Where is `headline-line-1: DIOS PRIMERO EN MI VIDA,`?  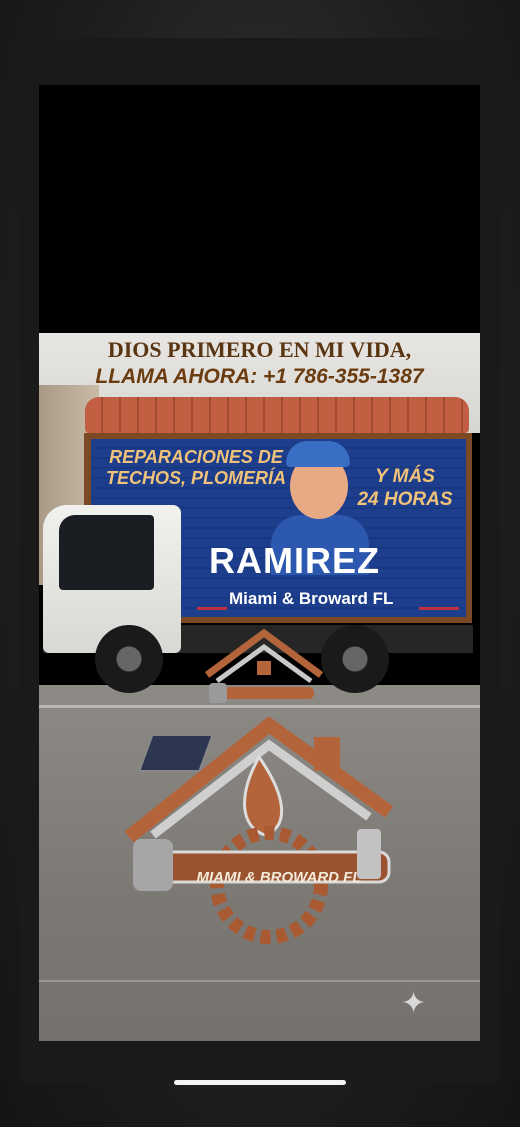 headline-line-1: DIOS PRIMERO EN MI VIDA, is located at coordinates (259, 349).